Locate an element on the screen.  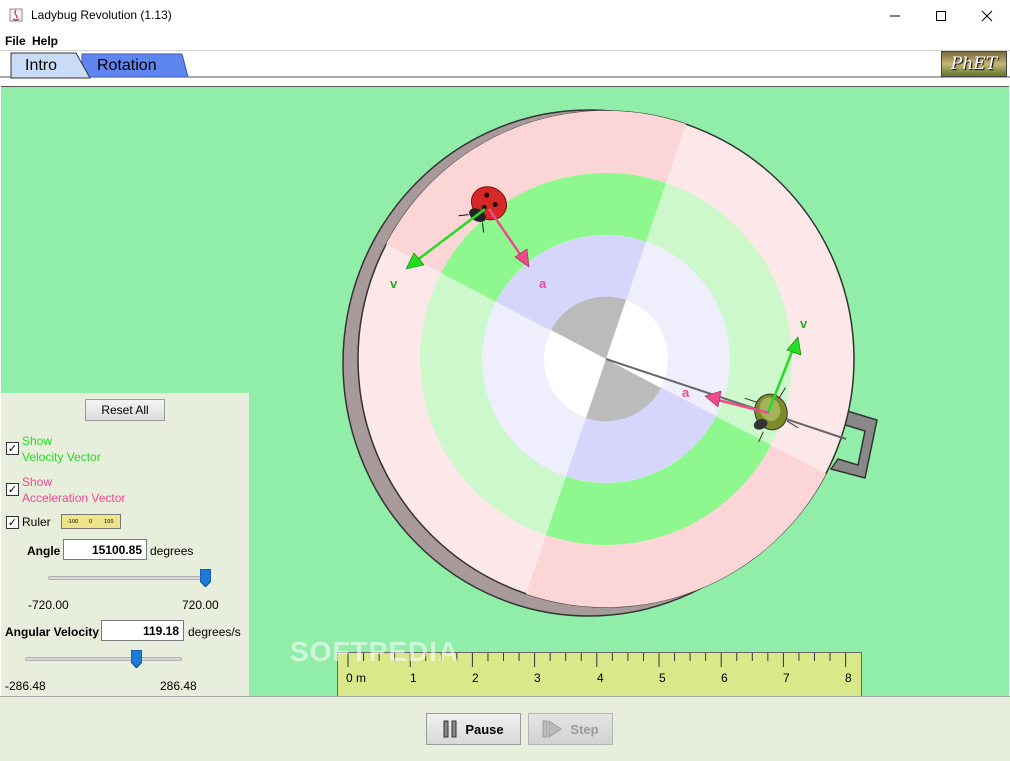
ruler-icon: -100 0 100 is located at coordinates (91, 521).